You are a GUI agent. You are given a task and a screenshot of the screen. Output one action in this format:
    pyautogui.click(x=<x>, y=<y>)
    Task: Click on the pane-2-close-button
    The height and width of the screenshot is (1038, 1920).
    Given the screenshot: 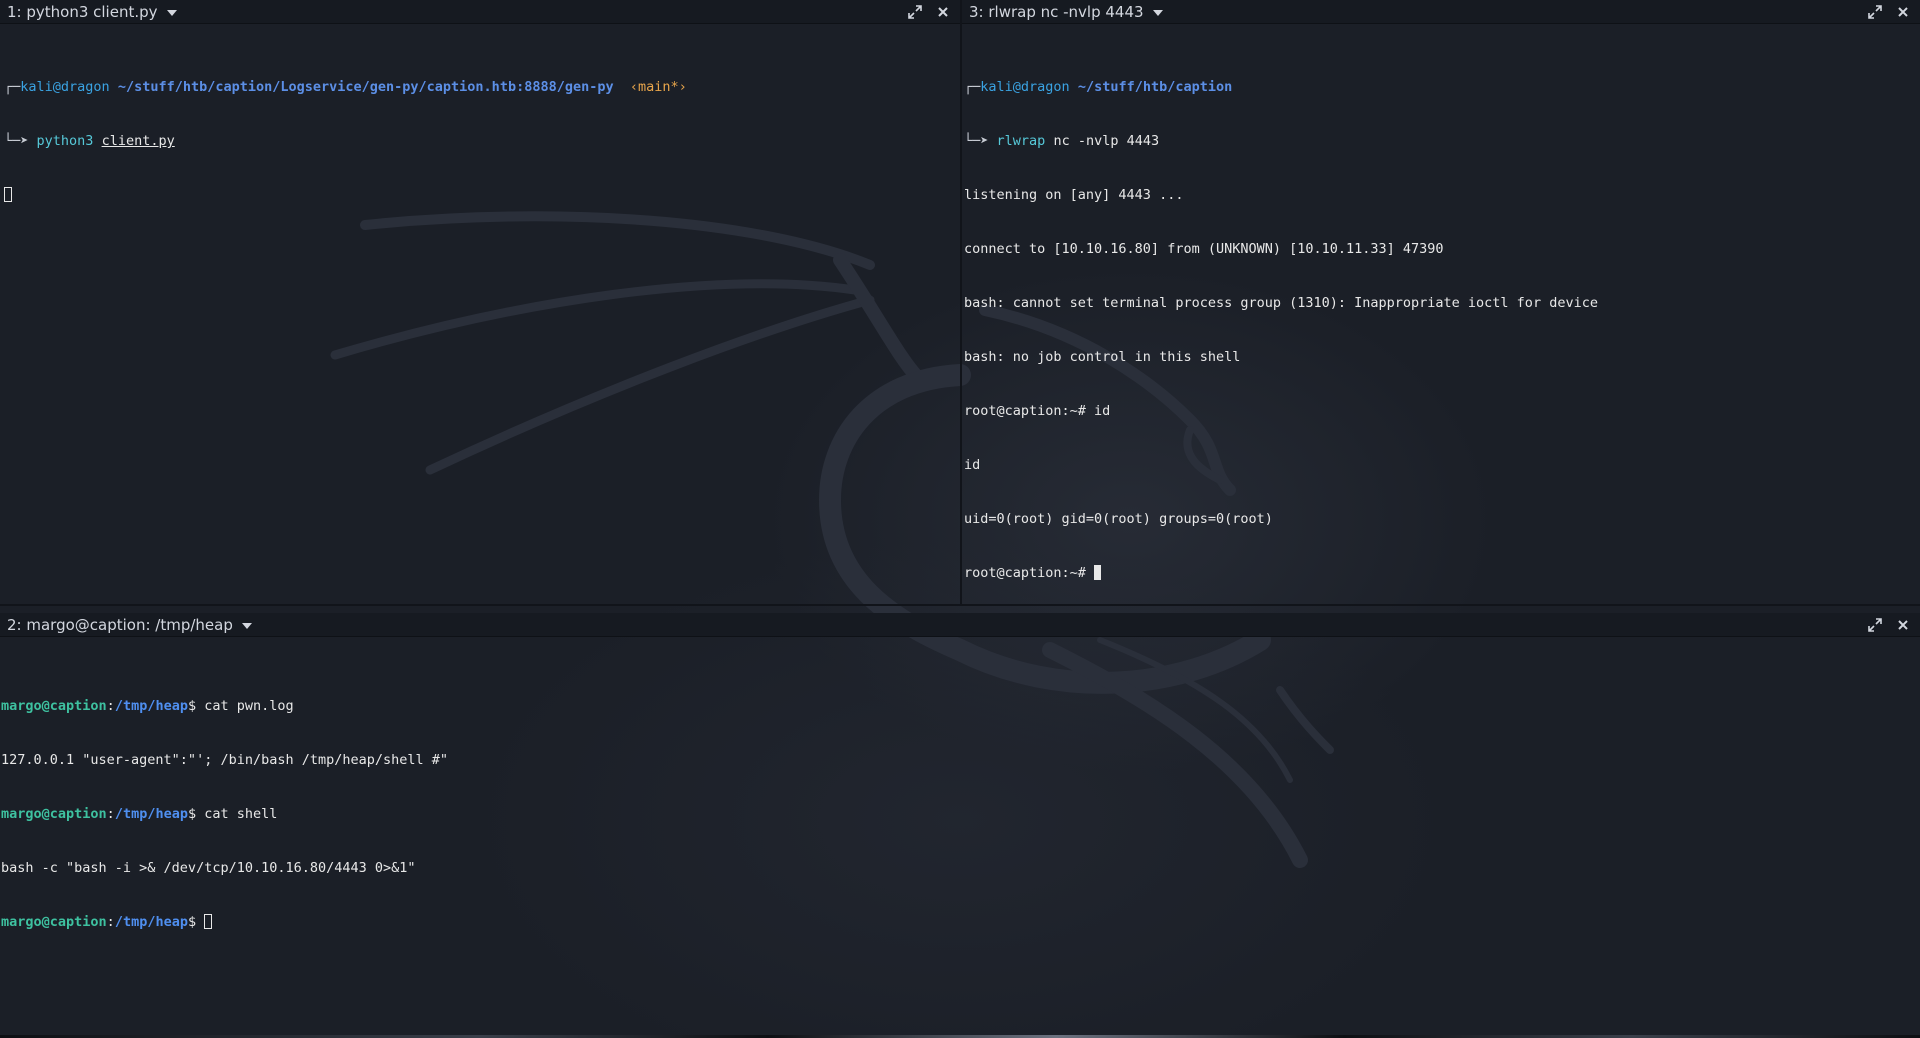 What is the action you would take?
    pyautogui.click(x=1903, y=625)
    